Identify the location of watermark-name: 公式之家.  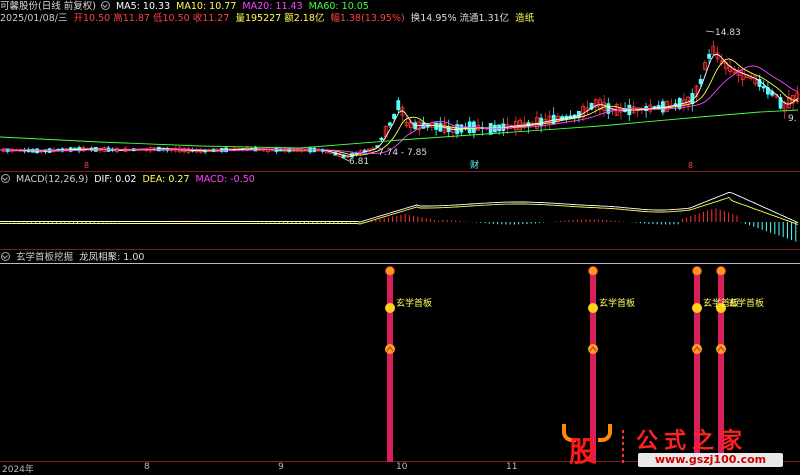
(692, 441).